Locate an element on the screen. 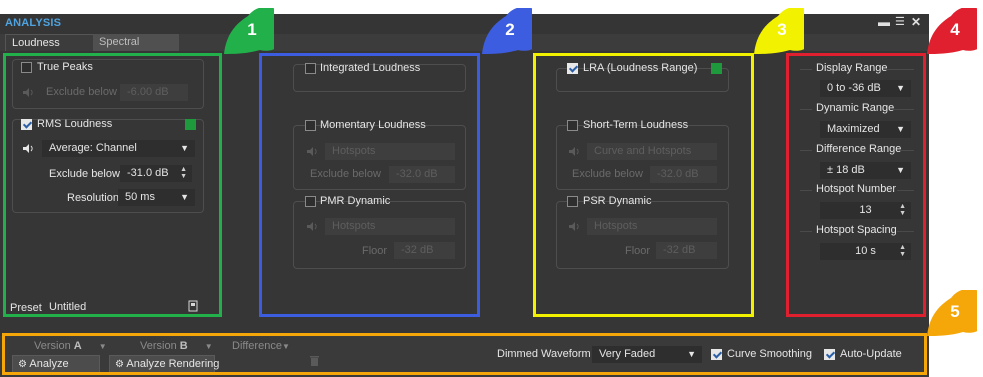  tab-loudness-profile: Loudness Profile is located at coordinates (51, 50).